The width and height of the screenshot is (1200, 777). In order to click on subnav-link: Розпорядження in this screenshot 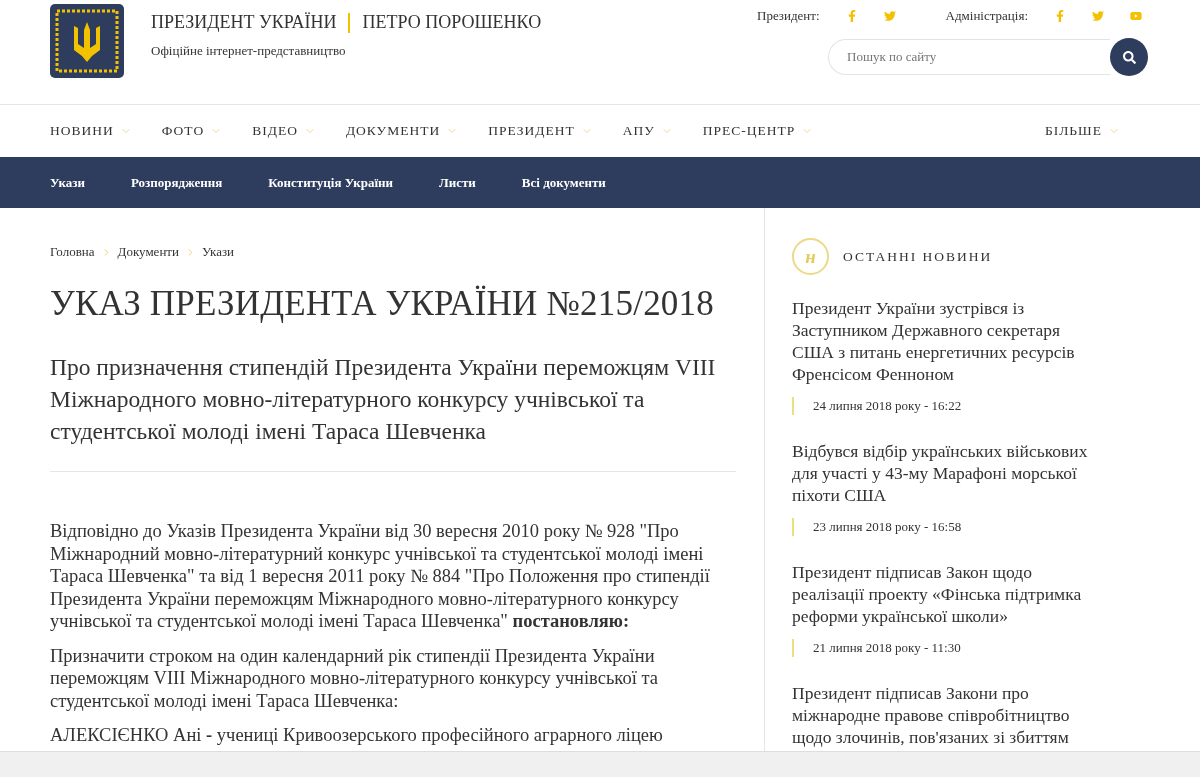, I will do `click(177, 182)`.